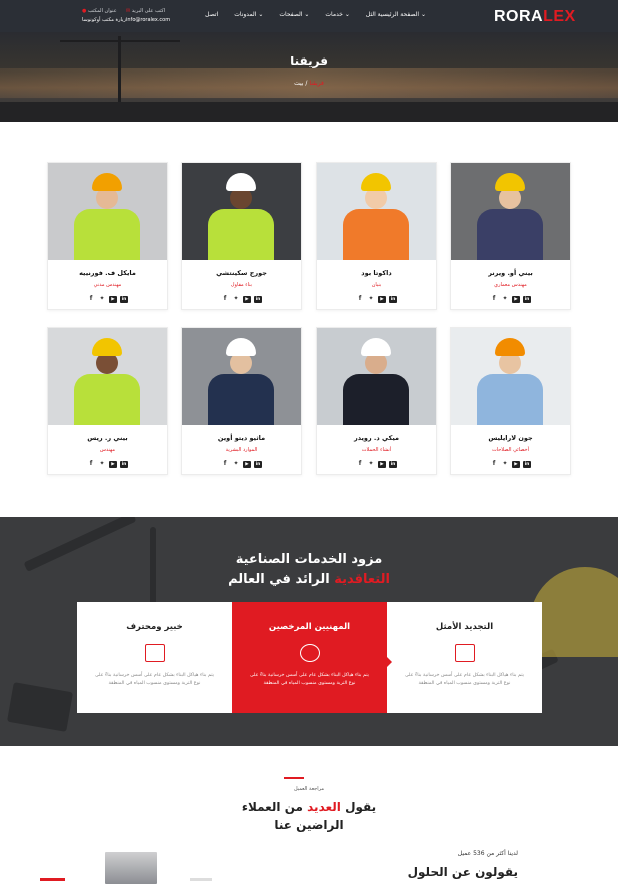 The width and height of the screenshot is (618, 884). What do you see at coordinates (361, 807) in the screenshot?
I see `reviews-title-pre: يقول` at bounding box center [361, 807].